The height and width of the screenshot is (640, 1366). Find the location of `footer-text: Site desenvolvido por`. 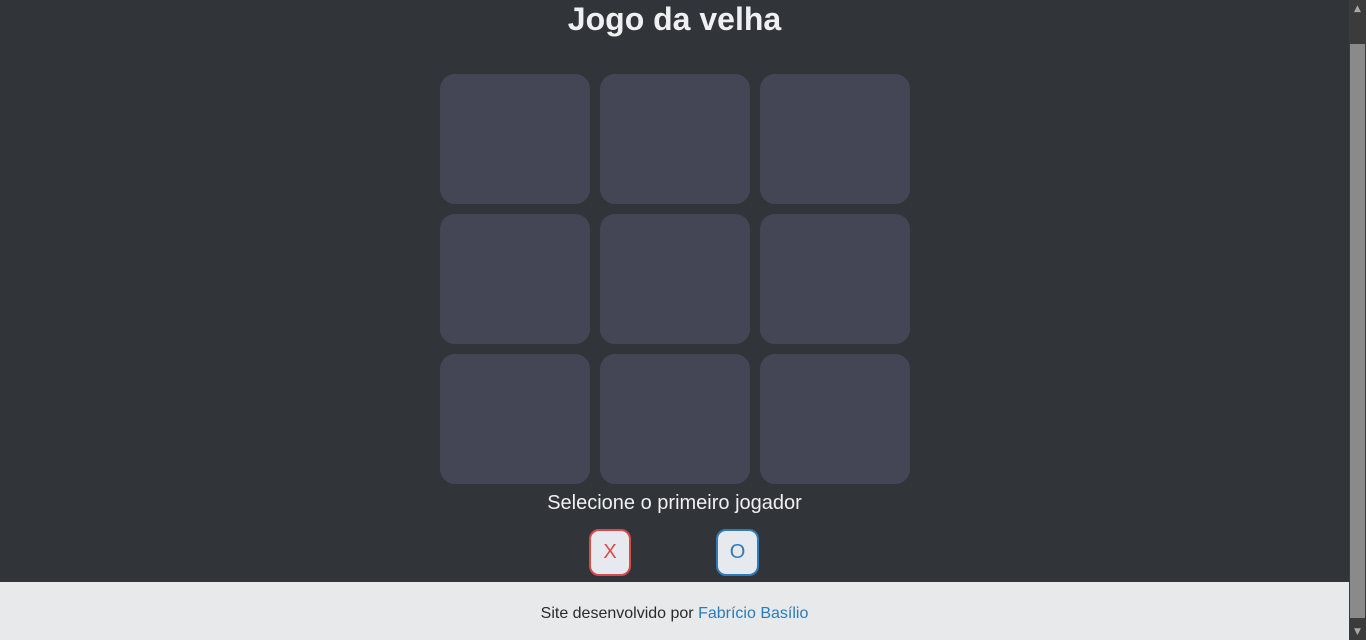

footer-text: Site desenvolvido por is located at coordinates (617, 613).